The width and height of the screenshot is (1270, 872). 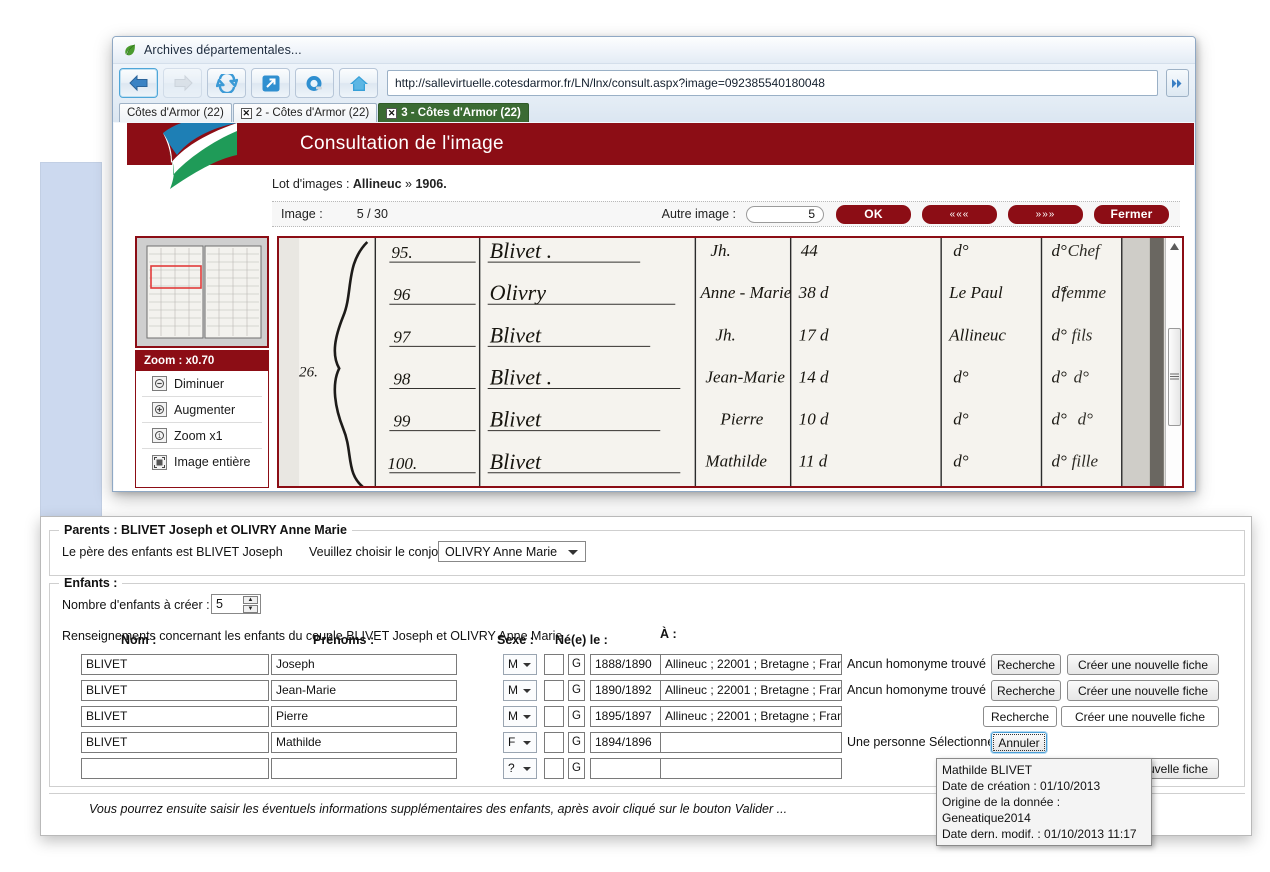 What do you see at coordinates (202, 436) in the screenshot?
I see `zoom-reset-item: 1 Zoom x1` at bounding box center [202, 436].